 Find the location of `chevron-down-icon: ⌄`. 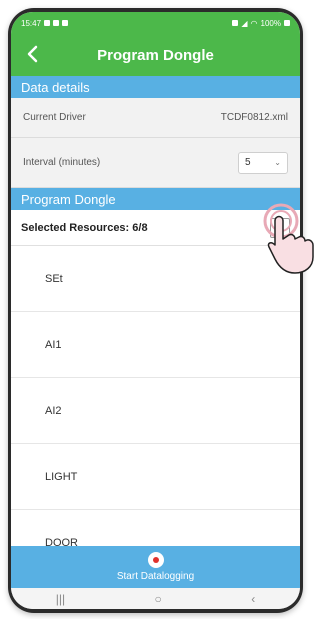

chevron-down-icon: ⌄ is located at coordinates (277, 162).